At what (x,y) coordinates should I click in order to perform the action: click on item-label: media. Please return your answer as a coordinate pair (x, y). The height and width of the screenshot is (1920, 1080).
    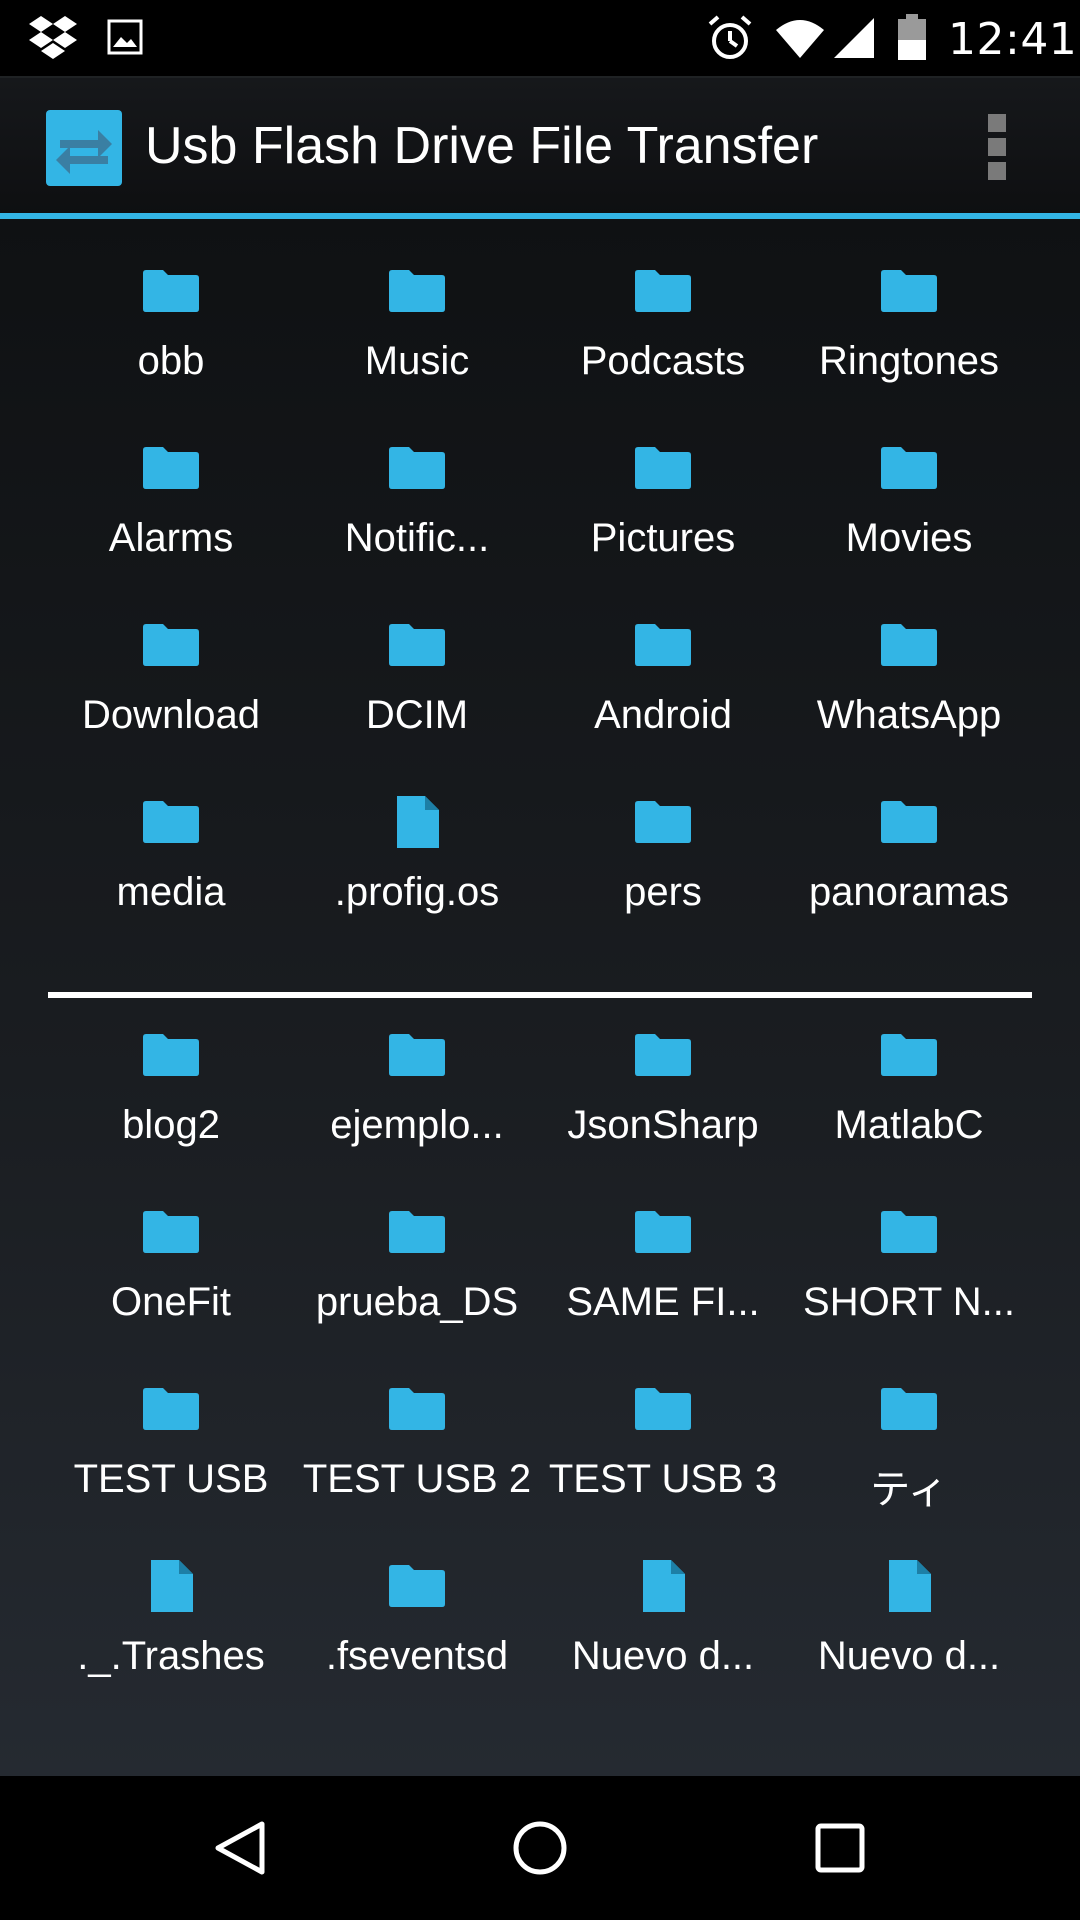
    Looking at the image, I should click on (171, 892).